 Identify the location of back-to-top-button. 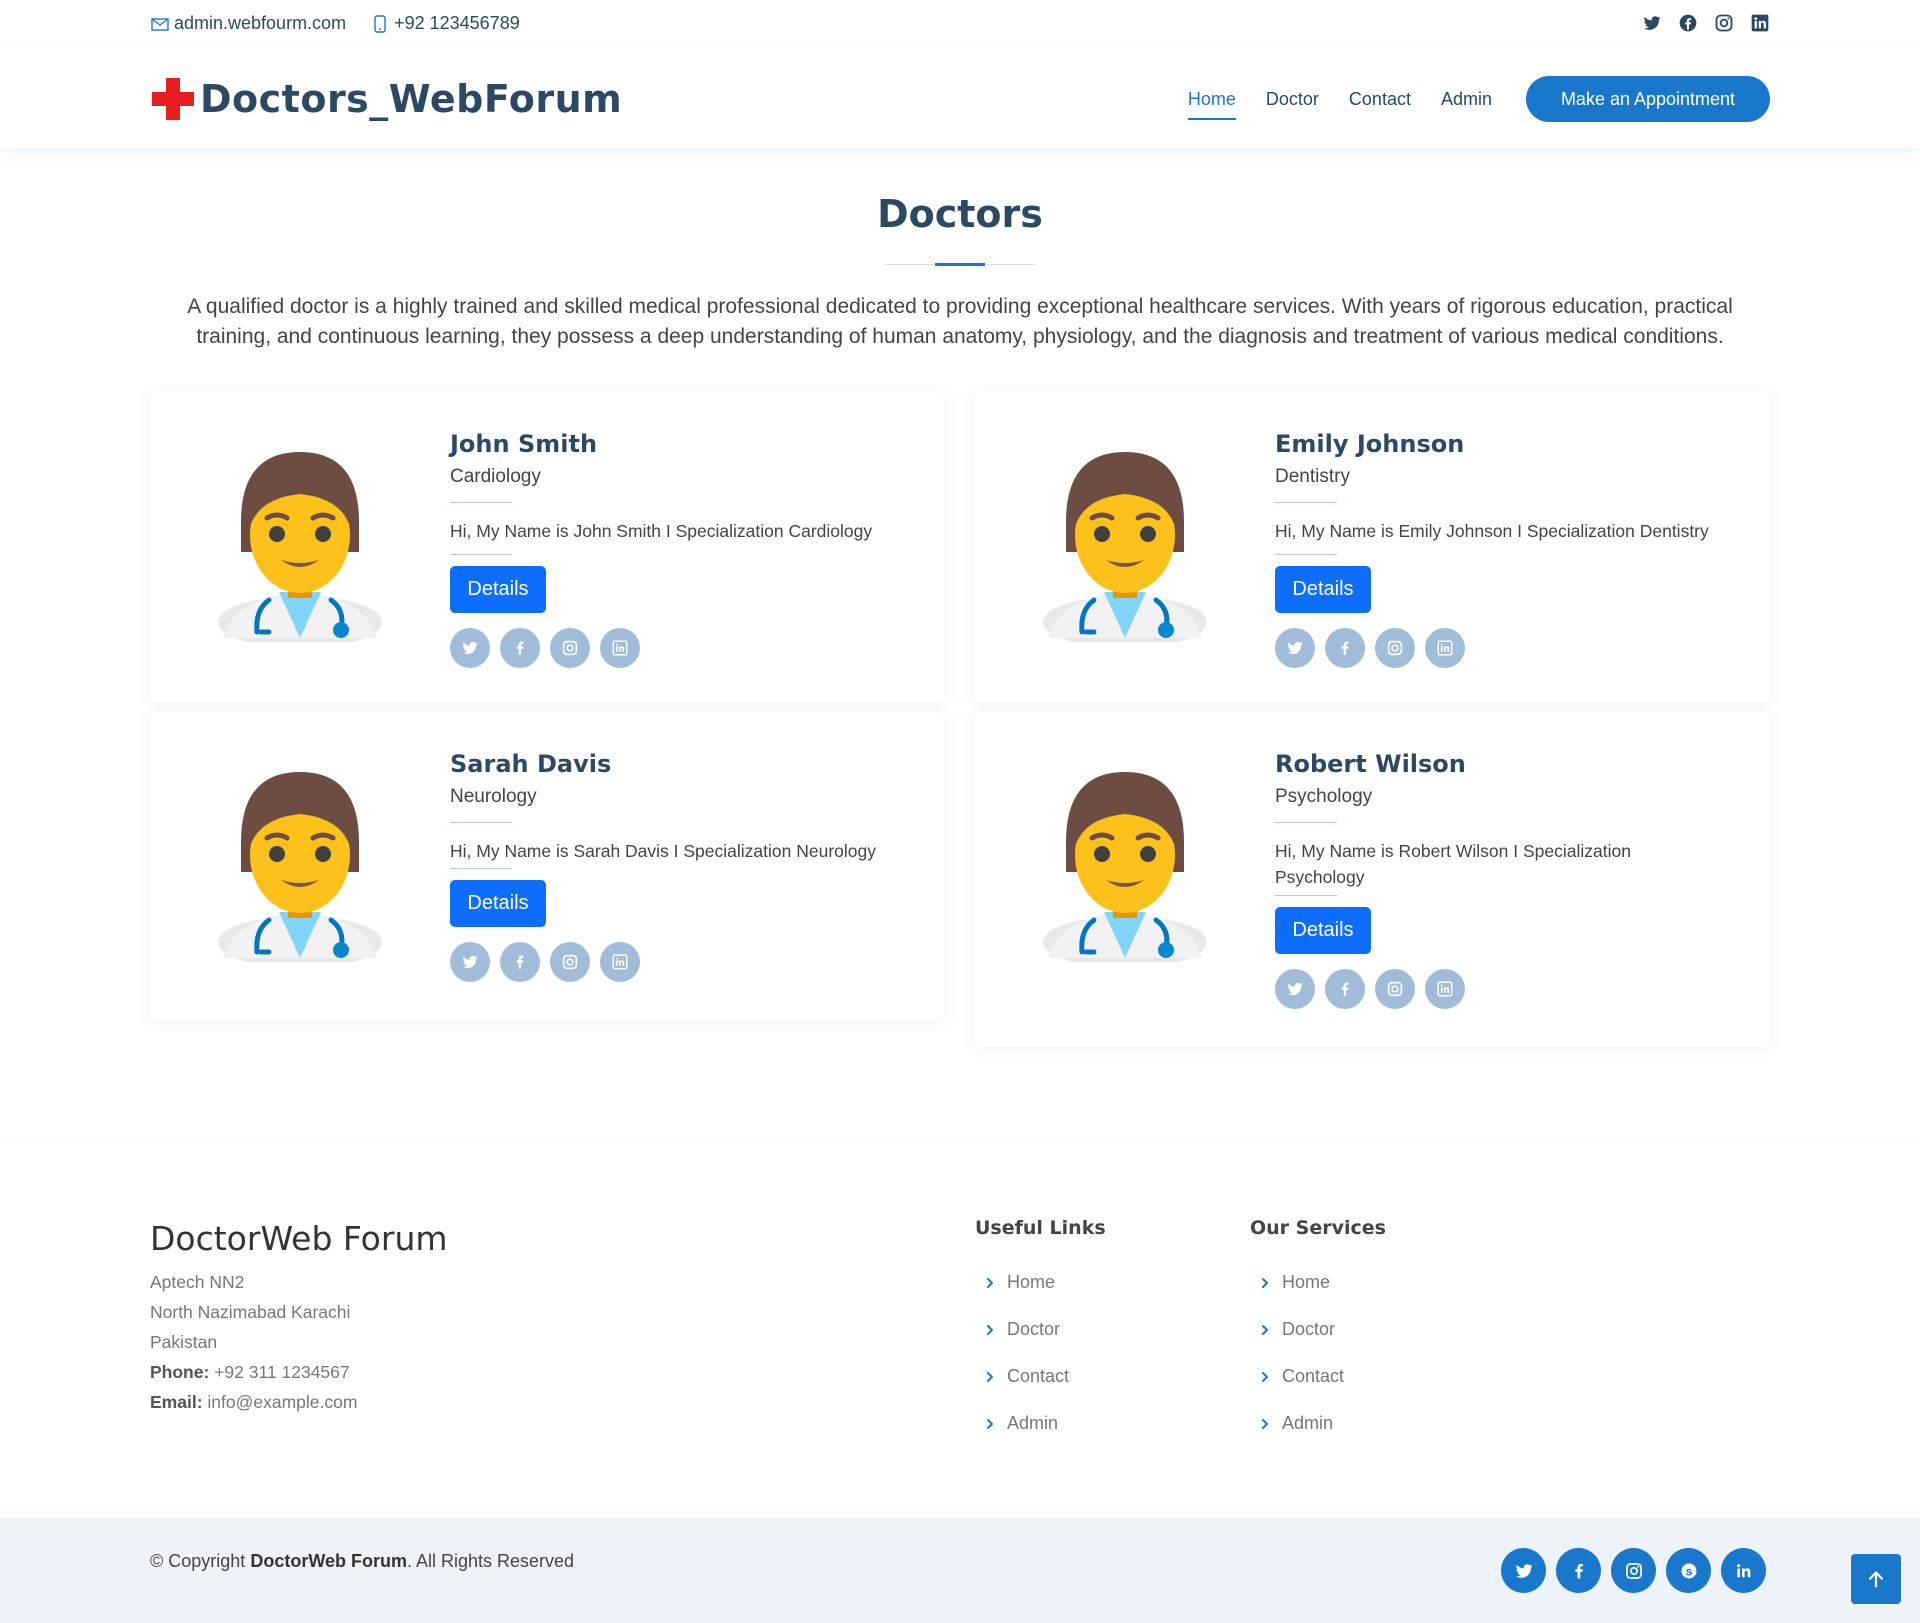
(1876, 1579).